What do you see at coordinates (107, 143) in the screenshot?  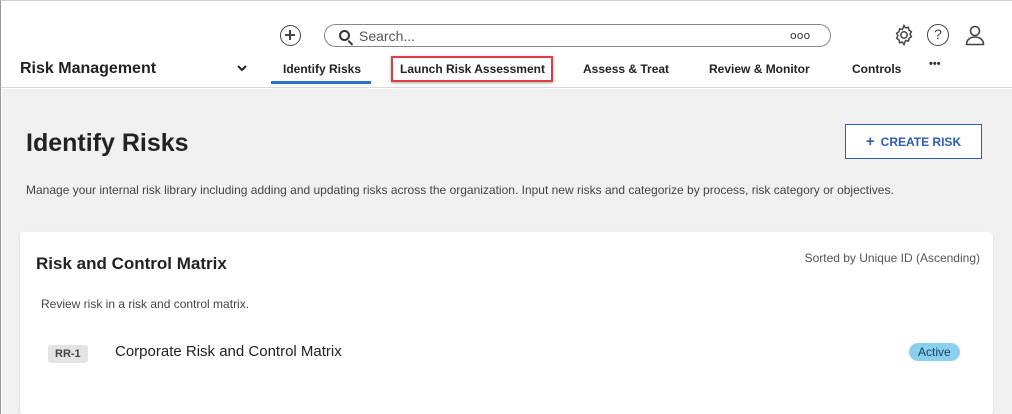 I see `page-title: Identify Risks` at bounding box center [107, 143].